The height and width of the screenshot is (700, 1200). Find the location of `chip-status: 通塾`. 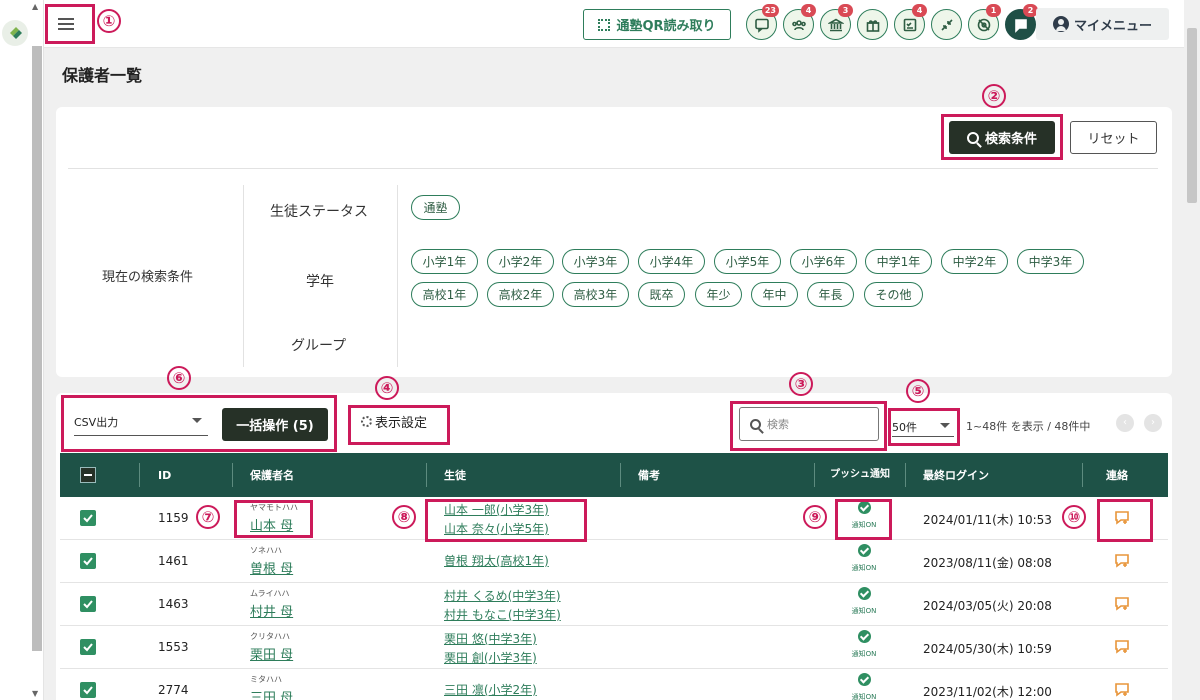

chip-status: 通塾 is located at coordinates (435, 207).